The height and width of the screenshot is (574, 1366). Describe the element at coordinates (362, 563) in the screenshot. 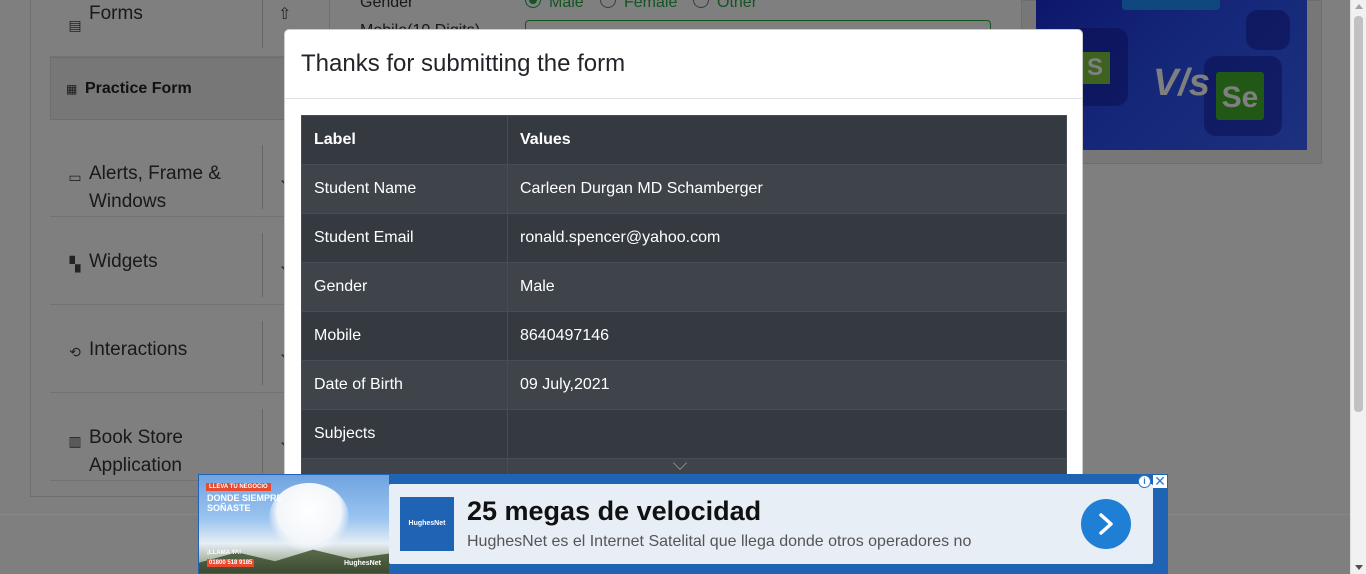

I see `ad-image-brand: HughesNet` at that location.